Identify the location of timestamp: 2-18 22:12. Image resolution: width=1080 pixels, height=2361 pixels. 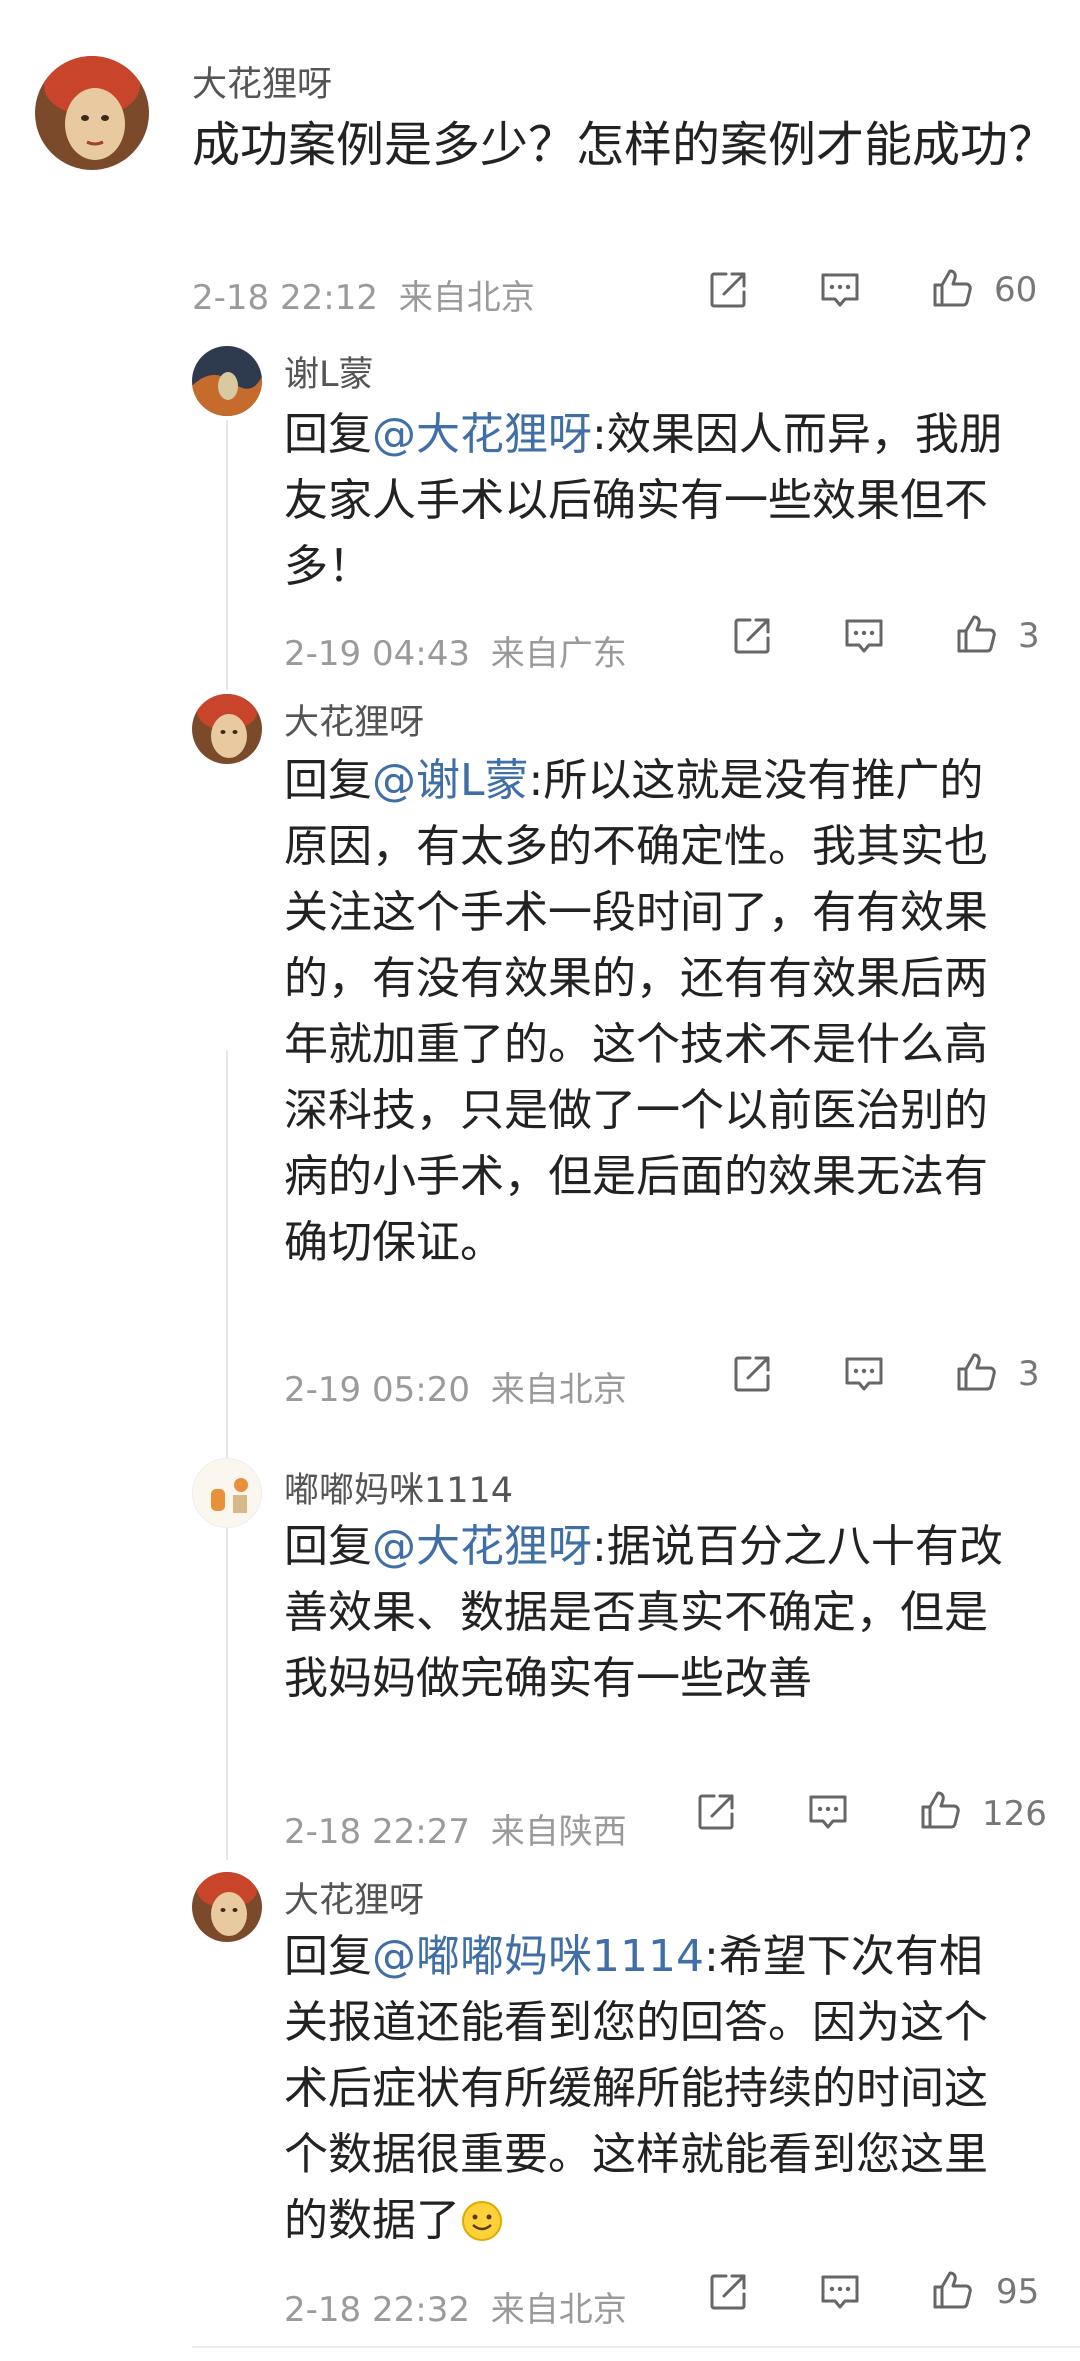
(285, 298).